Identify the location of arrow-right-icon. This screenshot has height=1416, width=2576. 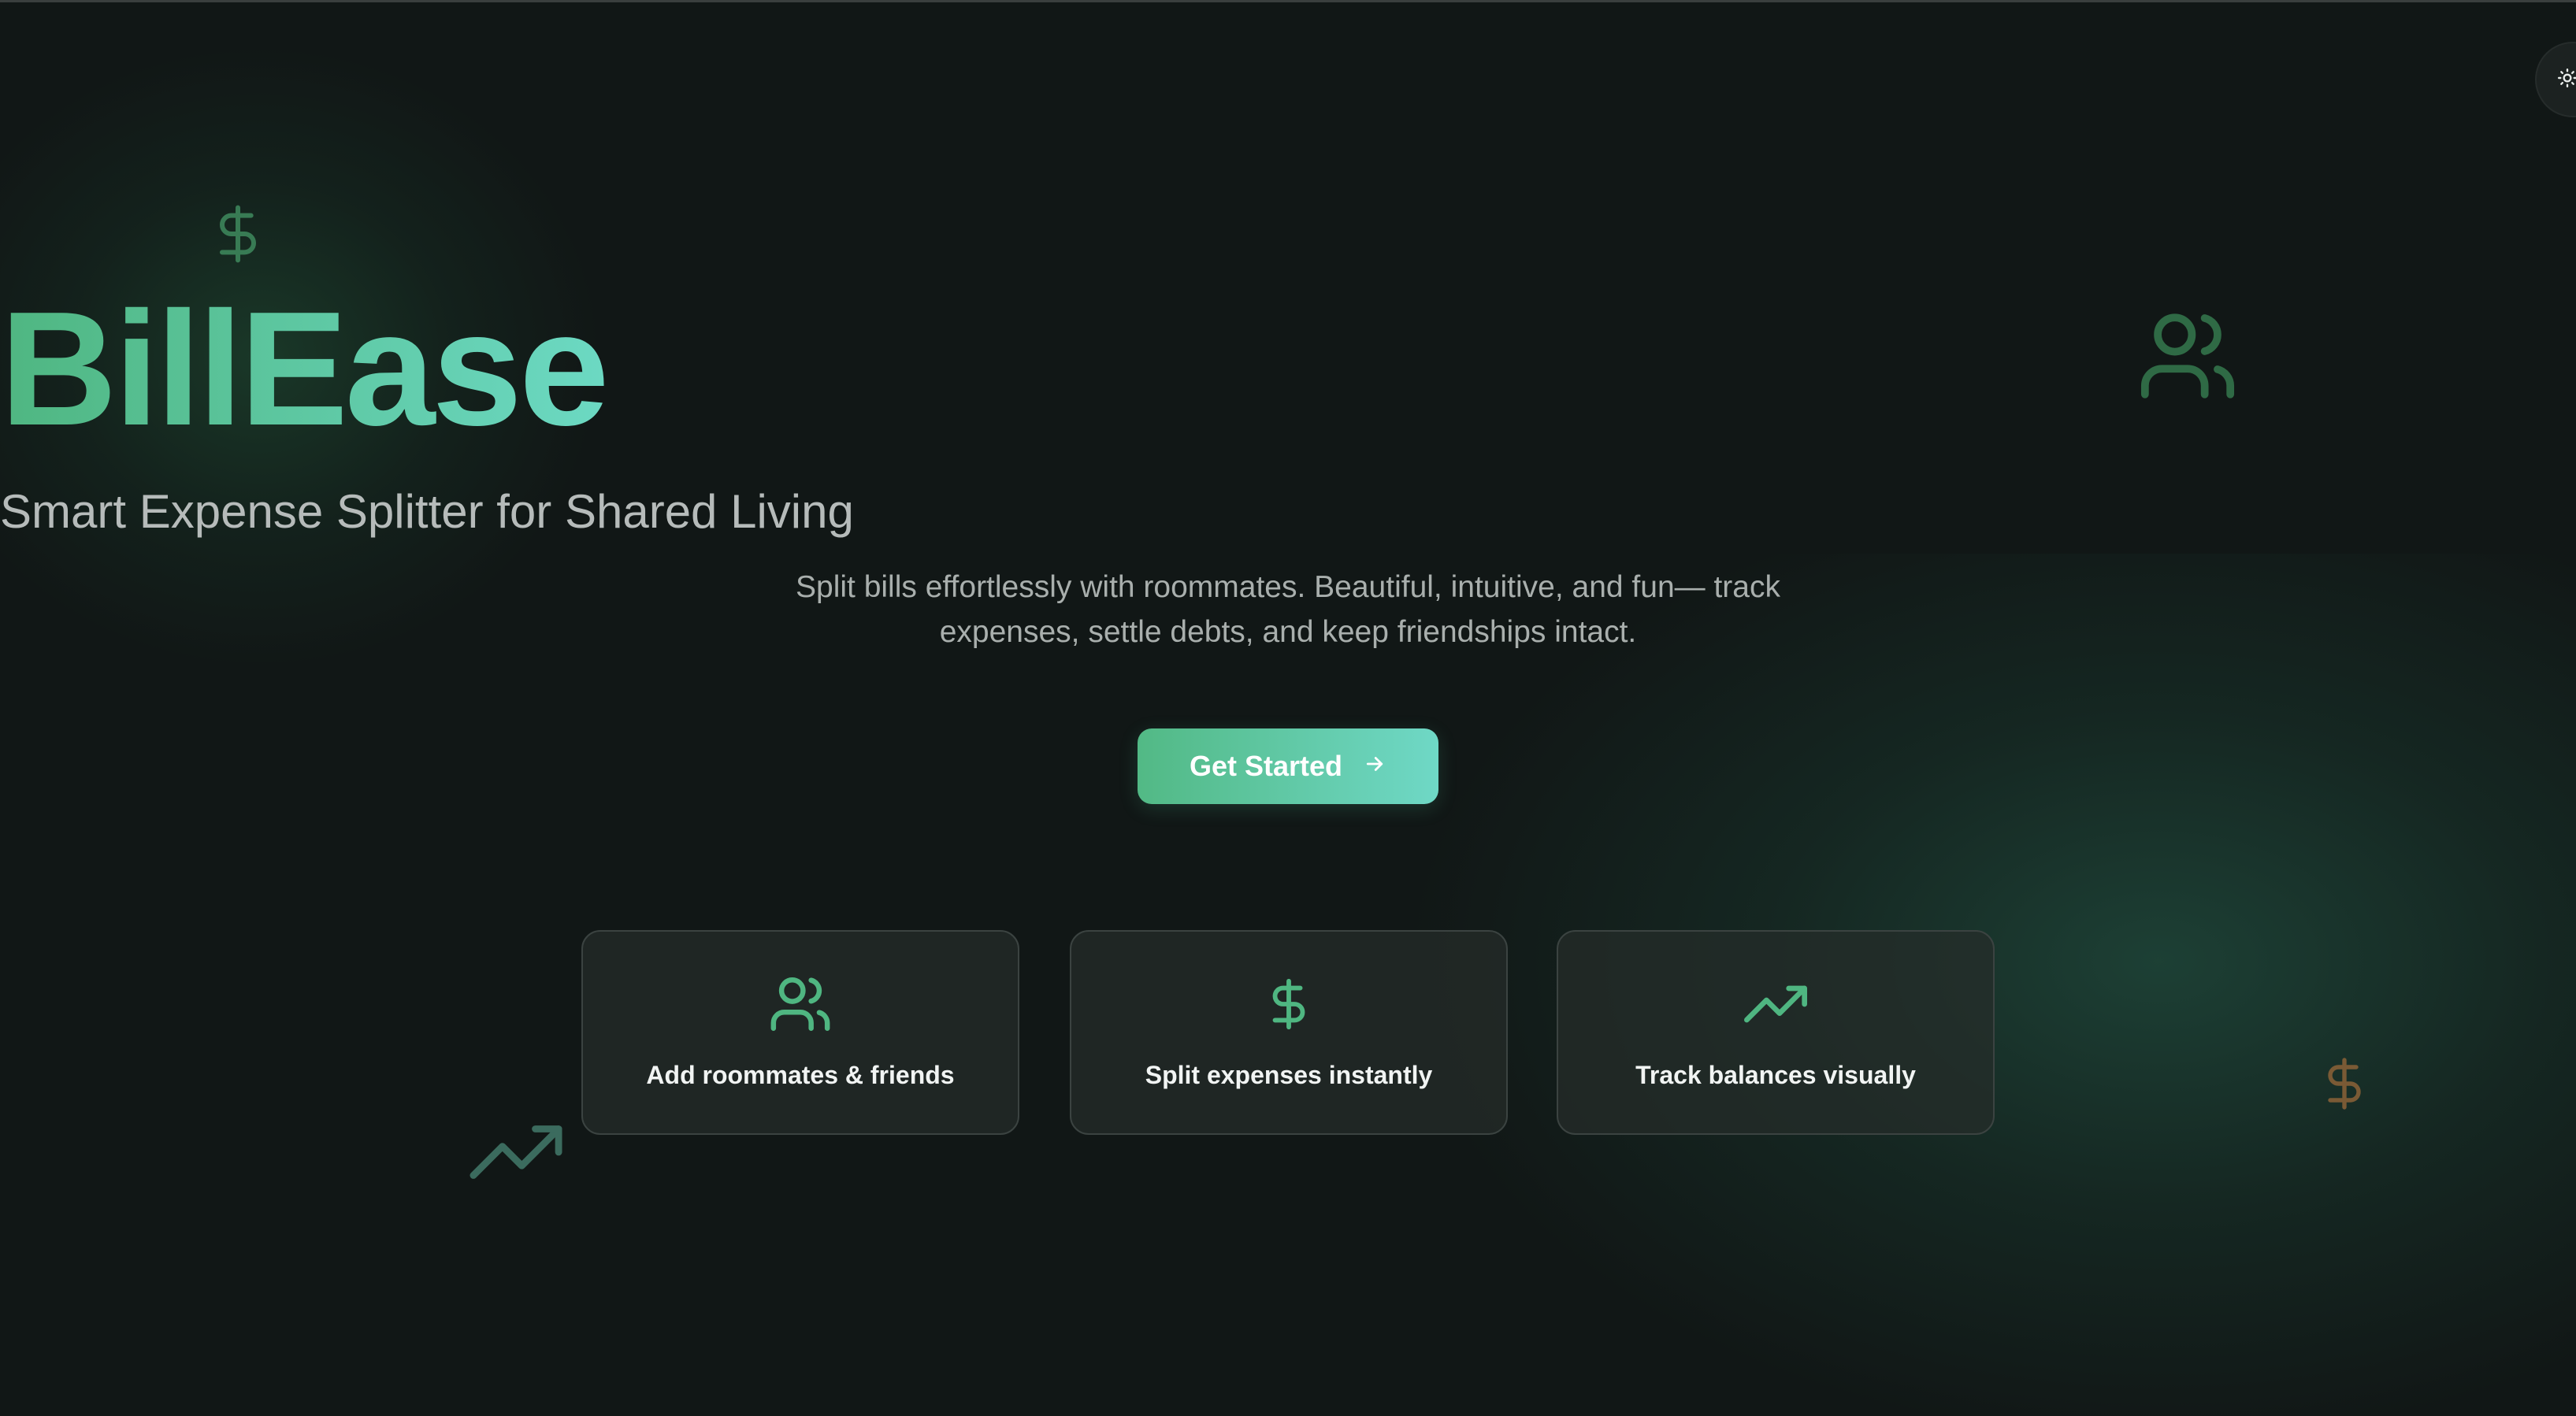
(1374, 767).